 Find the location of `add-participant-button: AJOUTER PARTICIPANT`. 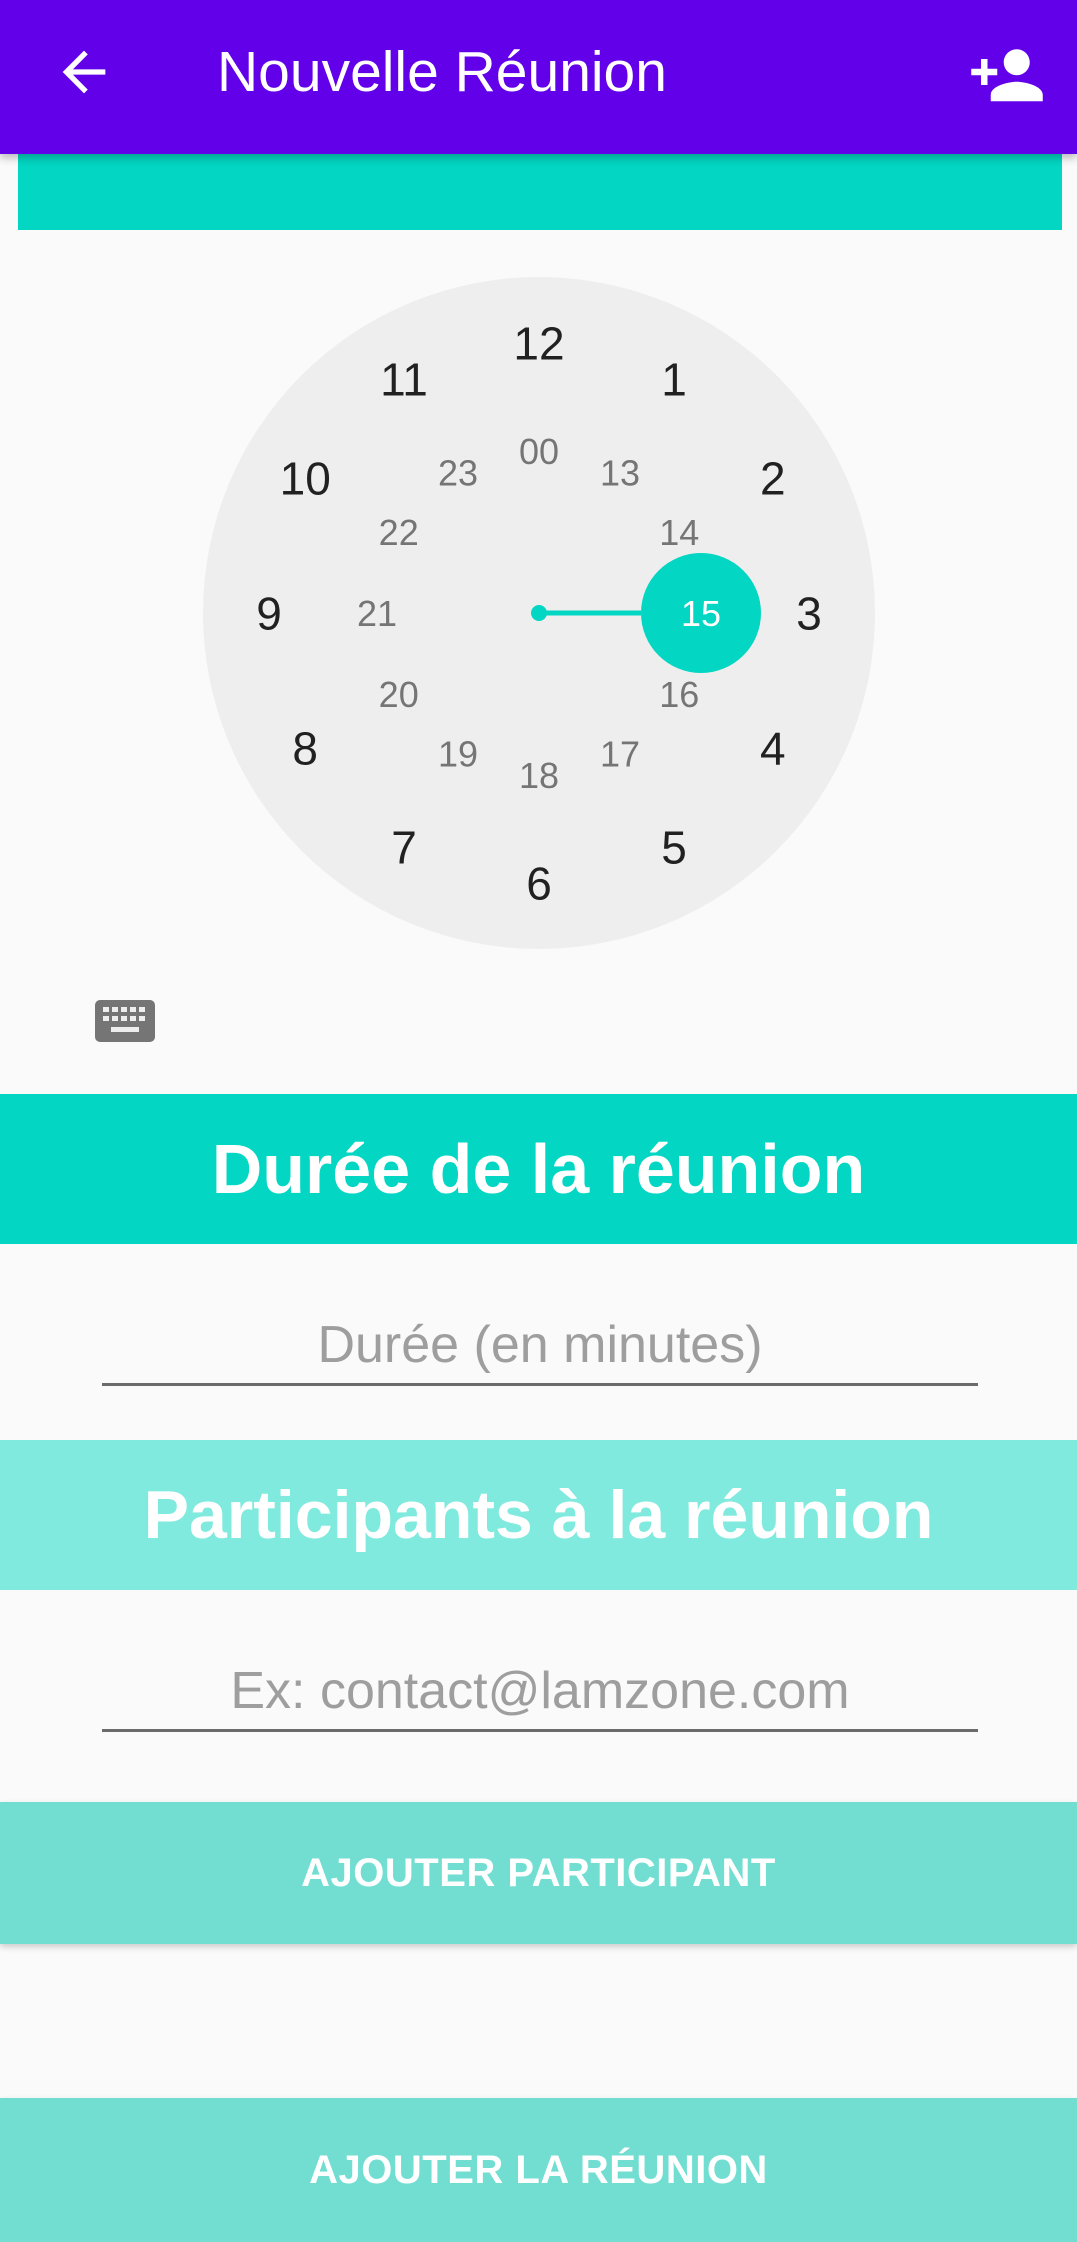

add-participant-button: AJOUTER PARTICIPANT is located at coordinates (538, 1873).